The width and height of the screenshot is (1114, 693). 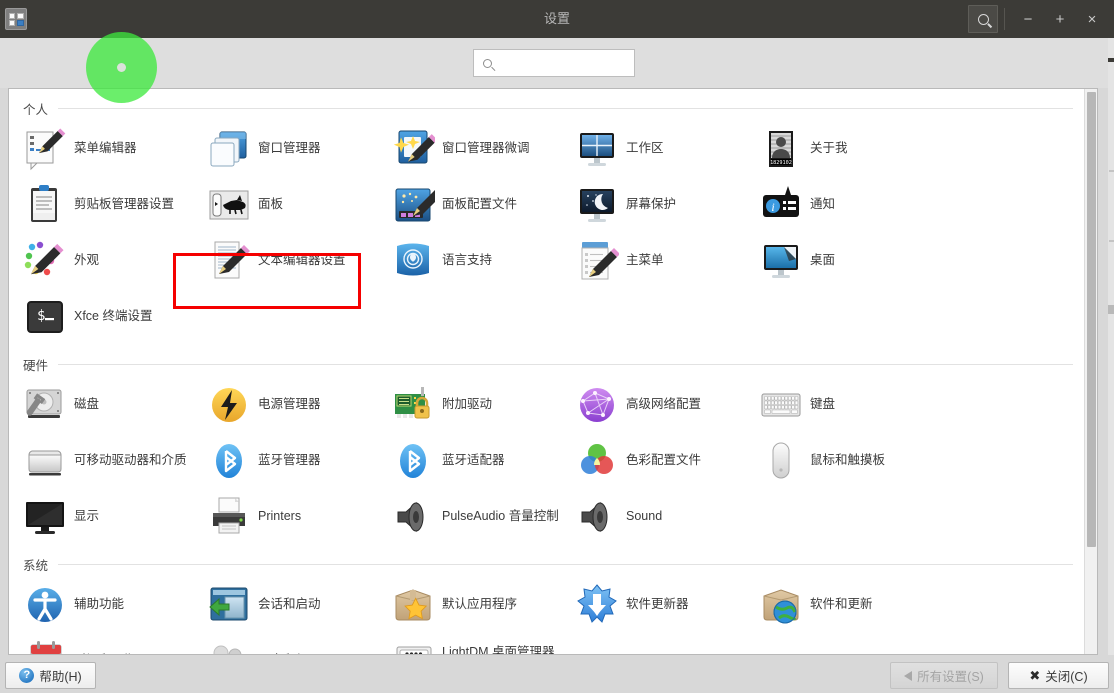 I want to click on keyboard-icon, so click(x=781, y=405).